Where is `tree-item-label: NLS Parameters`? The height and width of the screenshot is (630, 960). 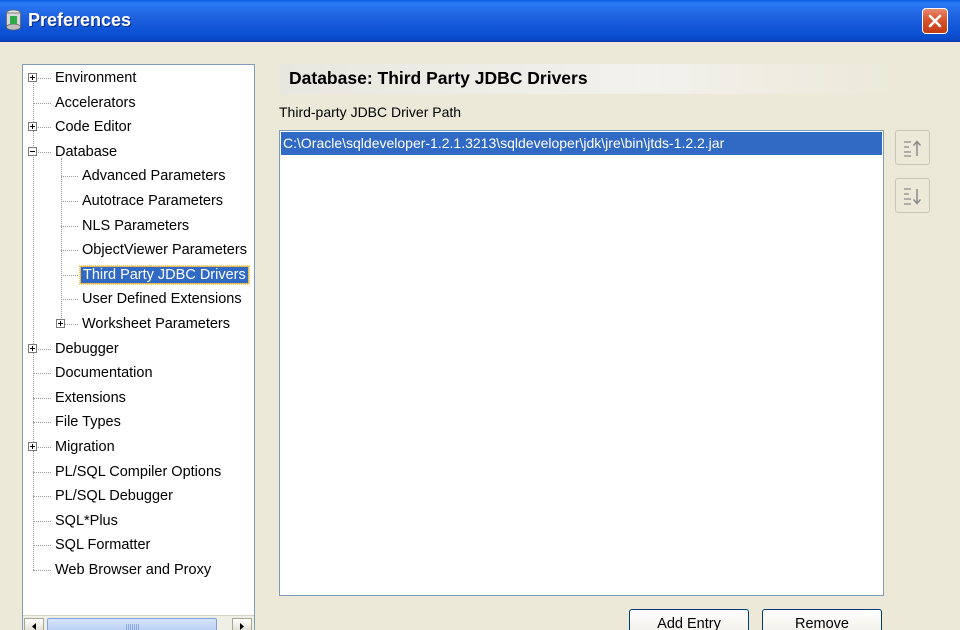
tree-item-label: NLS Parameters is located at coordinates (136, 225).